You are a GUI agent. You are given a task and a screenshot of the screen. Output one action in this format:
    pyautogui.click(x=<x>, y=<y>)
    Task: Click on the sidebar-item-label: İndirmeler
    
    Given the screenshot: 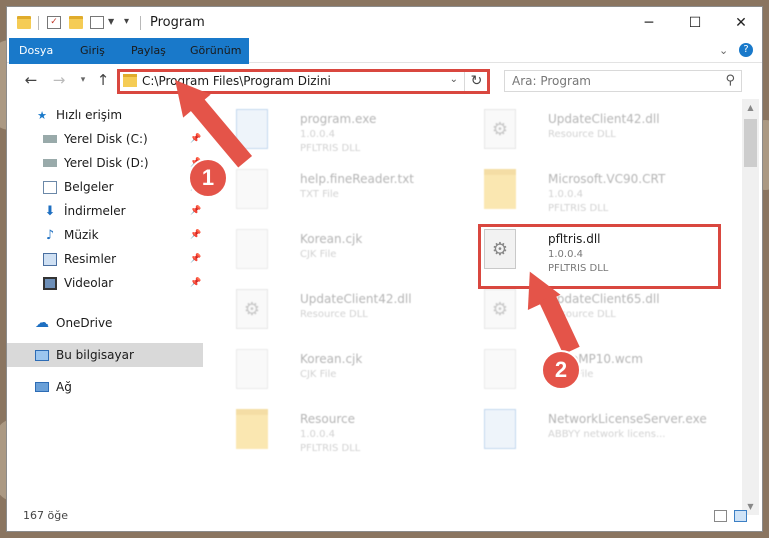 What is the action you would take?
    pyautogui.click(x=95, y=211)
    